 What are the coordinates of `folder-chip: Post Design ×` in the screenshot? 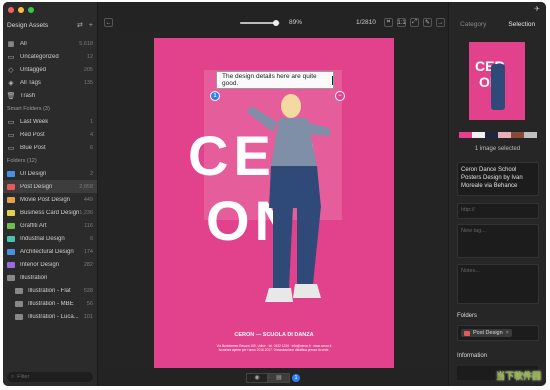 It's located at (486, 333).